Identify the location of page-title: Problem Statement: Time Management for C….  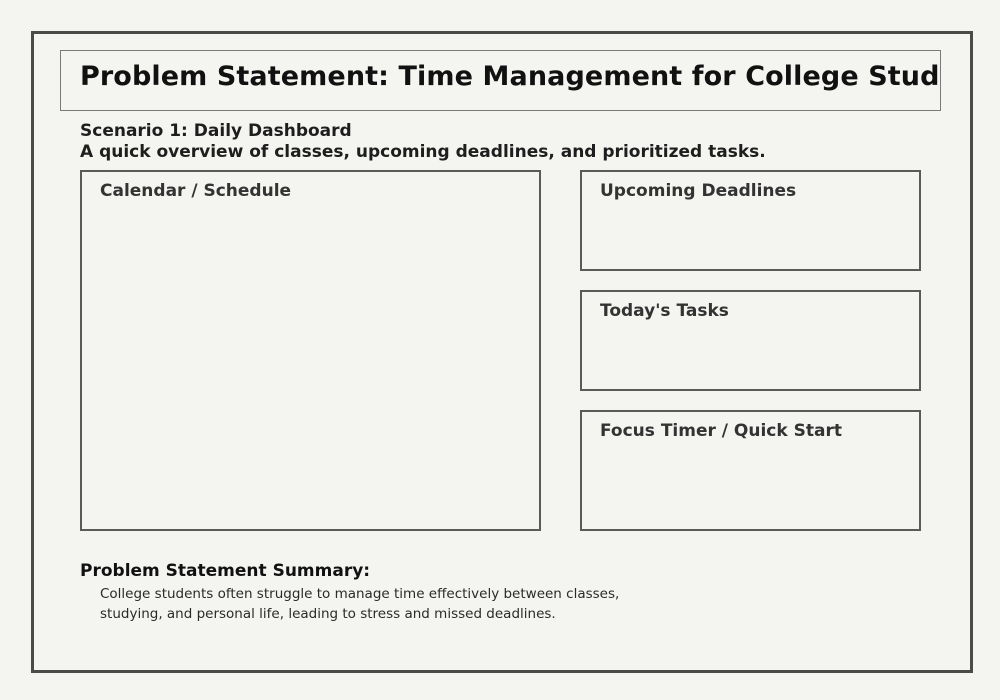
(510, 76).